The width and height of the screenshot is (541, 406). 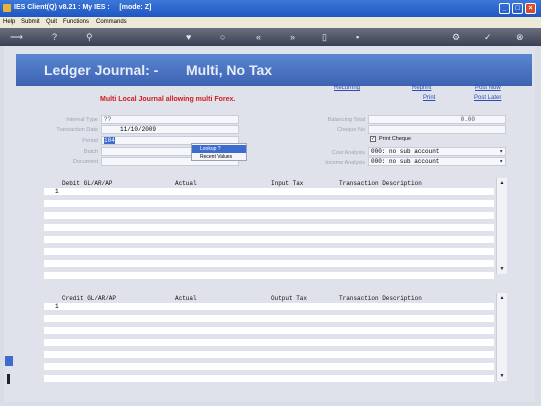 I want to click on last-record-icon: », so click(x=292, y=37).